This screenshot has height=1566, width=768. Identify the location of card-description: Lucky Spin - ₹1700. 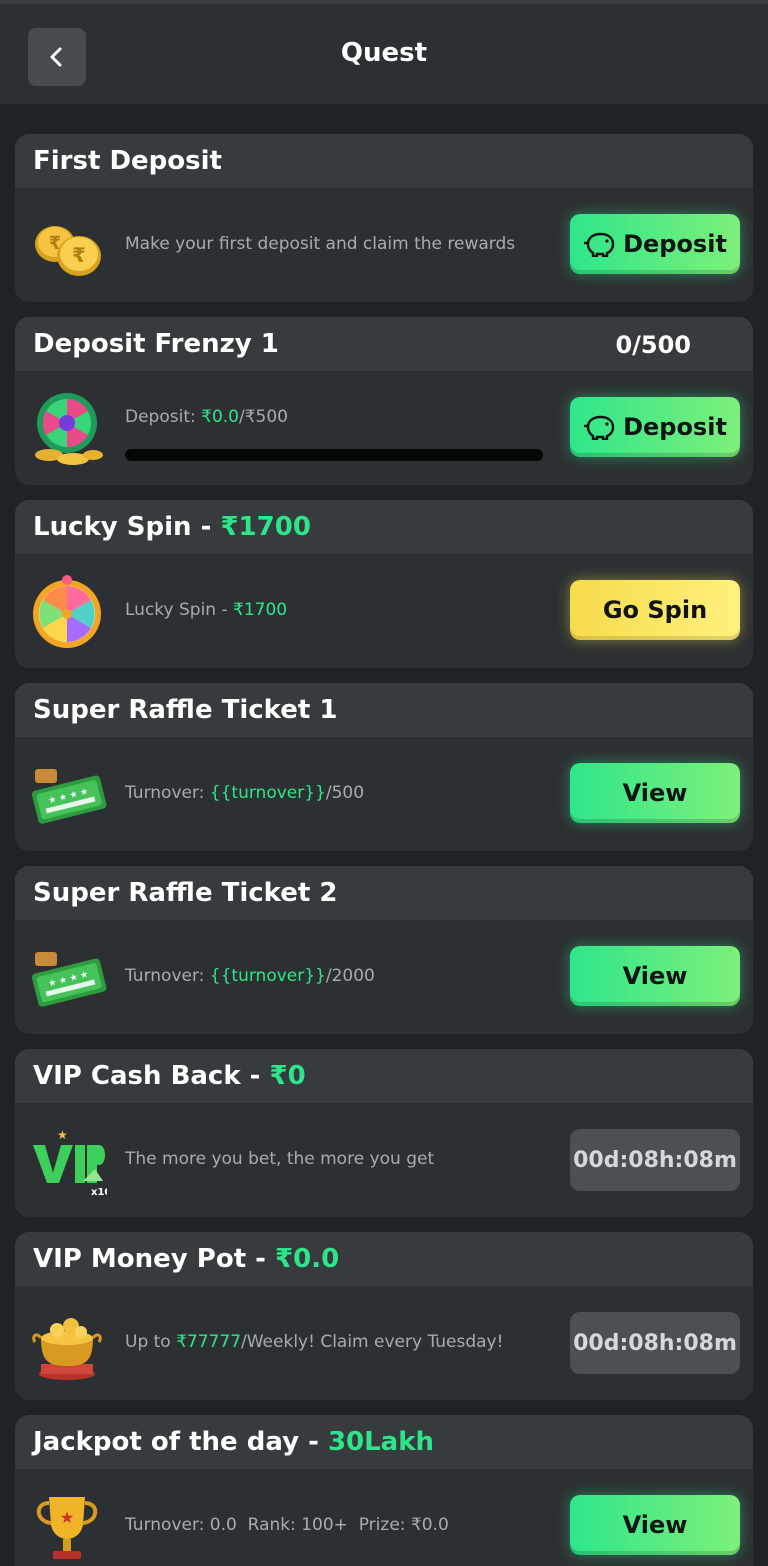
(206, 610).